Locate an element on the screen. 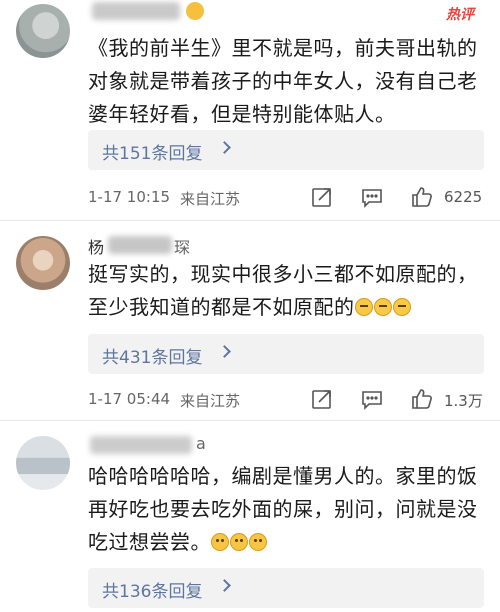 This screenshot has width=500, height=612. vip-emoji-icon is located at coordinates (195, 11).